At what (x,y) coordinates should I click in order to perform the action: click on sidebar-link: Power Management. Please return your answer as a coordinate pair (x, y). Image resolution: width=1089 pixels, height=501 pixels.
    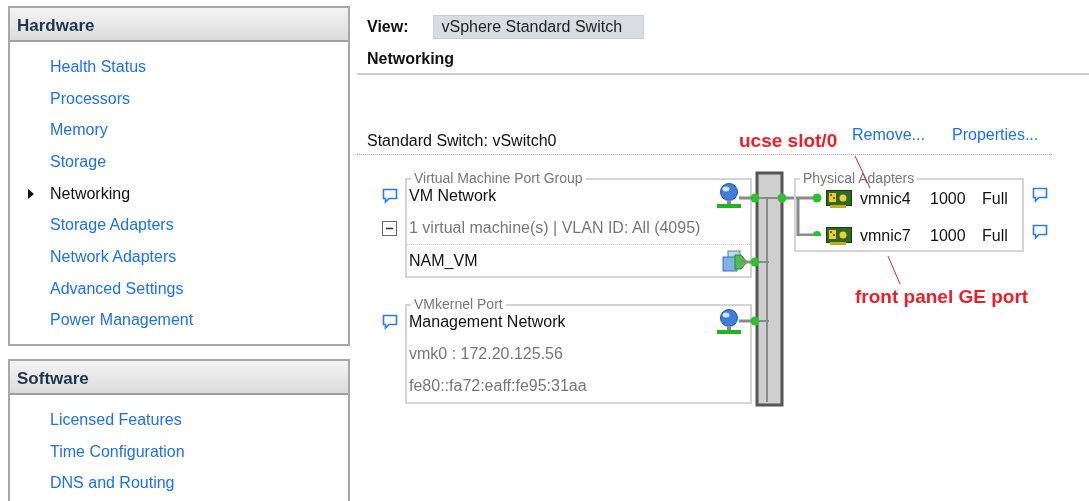
    Looking at the image, I should click on (122, 320).